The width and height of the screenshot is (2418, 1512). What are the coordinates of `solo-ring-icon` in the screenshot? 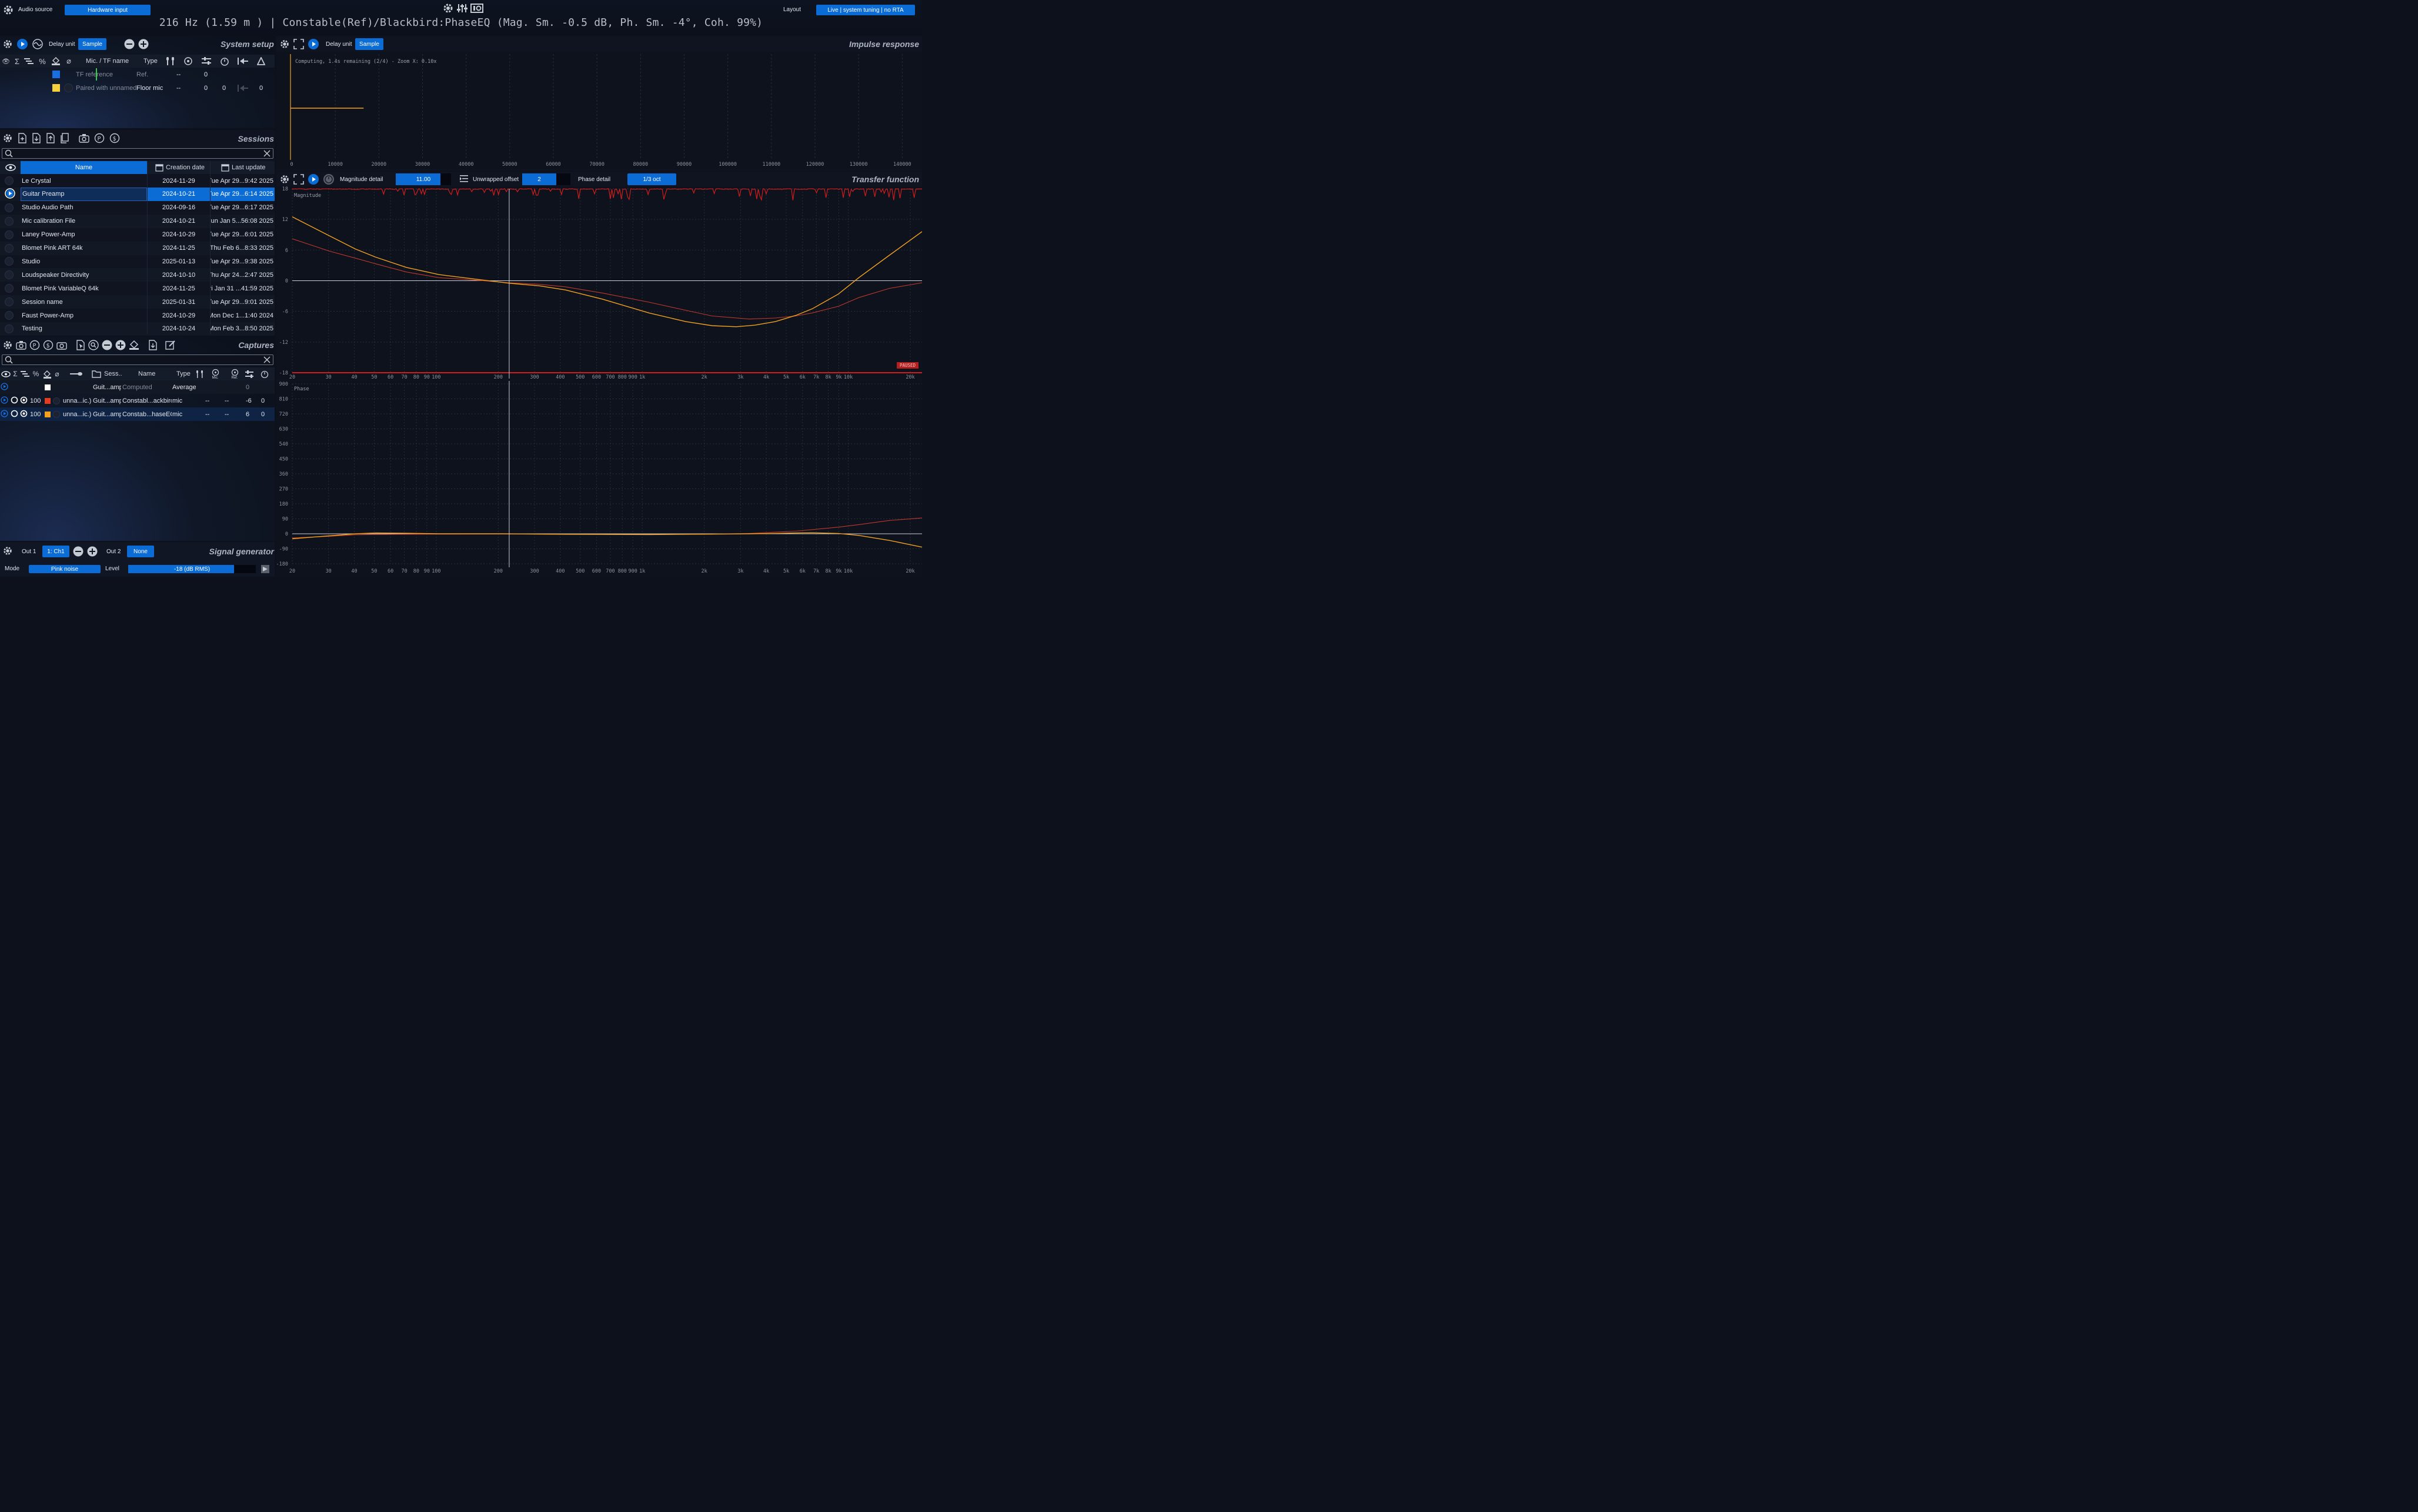 It's located at (15, 401).